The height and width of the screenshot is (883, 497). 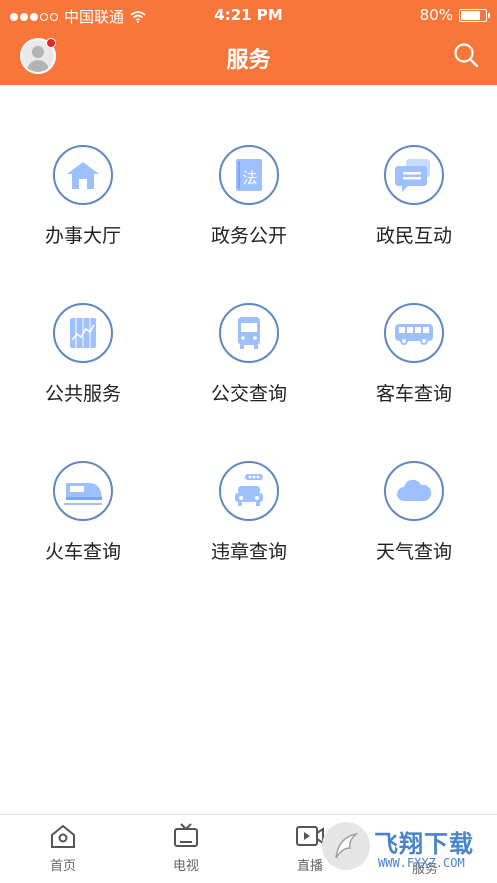 I want to click on service-item-bus: 公交查询, so click(x=249, y=354).